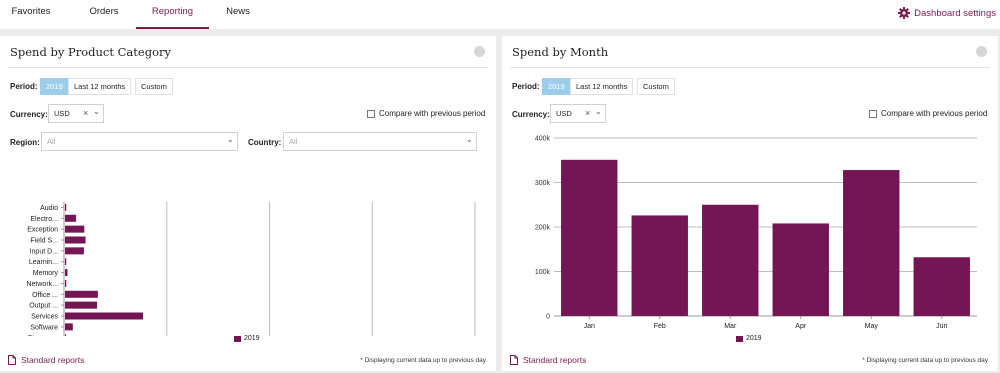  Describe the element at coordinates (172, 14) in the screenshot. I see `tab-reporting: Reporting` at that location.